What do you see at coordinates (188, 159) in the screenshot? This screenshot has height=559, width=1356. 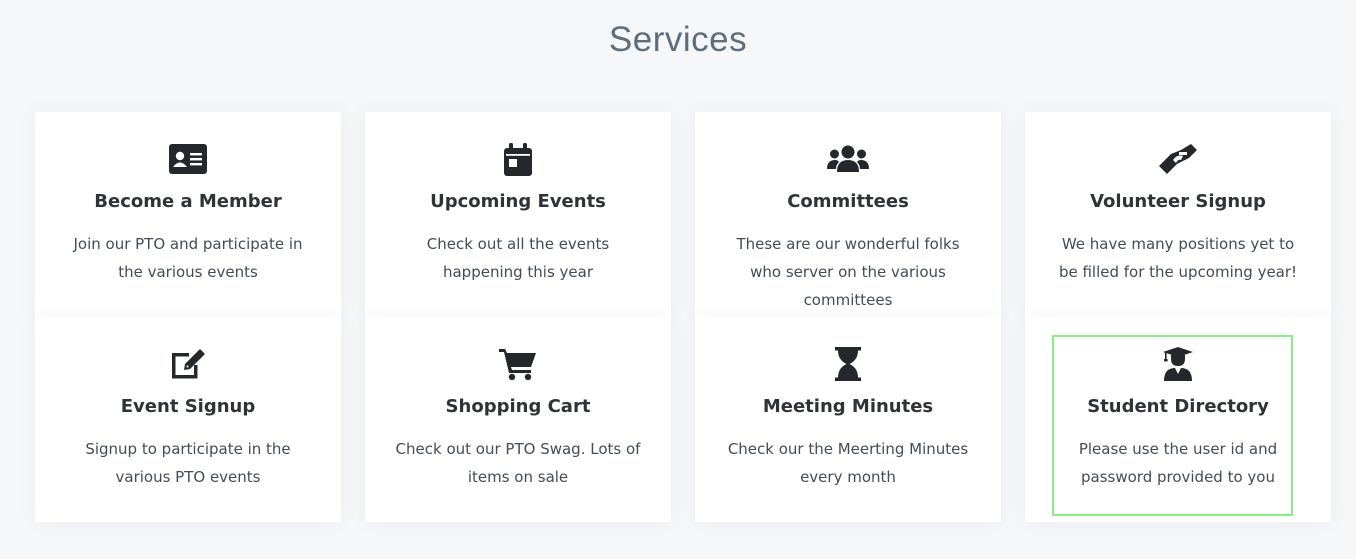 I see `id-card-icon` at bounding box center [188, 159].